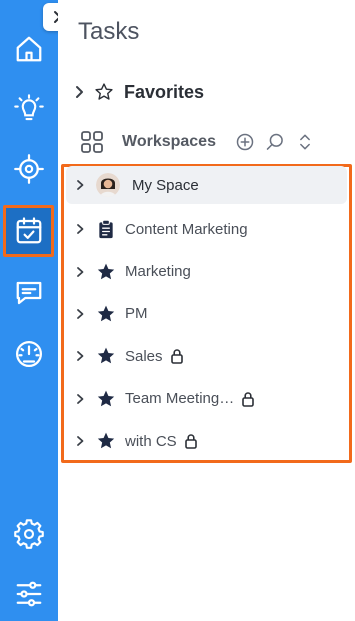 This screenshot has width=355, height=621. I want to click on target-icon, so click(29, 169).